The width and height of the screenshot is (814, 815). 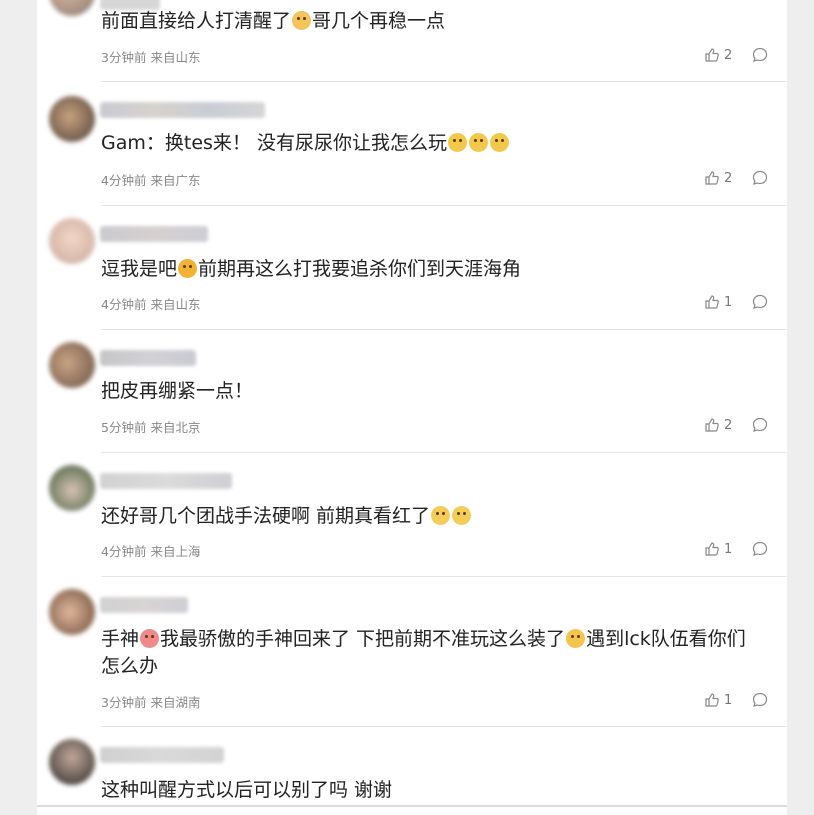 I want to click on comment-location: 来自北京, so click(x=175, y=427).